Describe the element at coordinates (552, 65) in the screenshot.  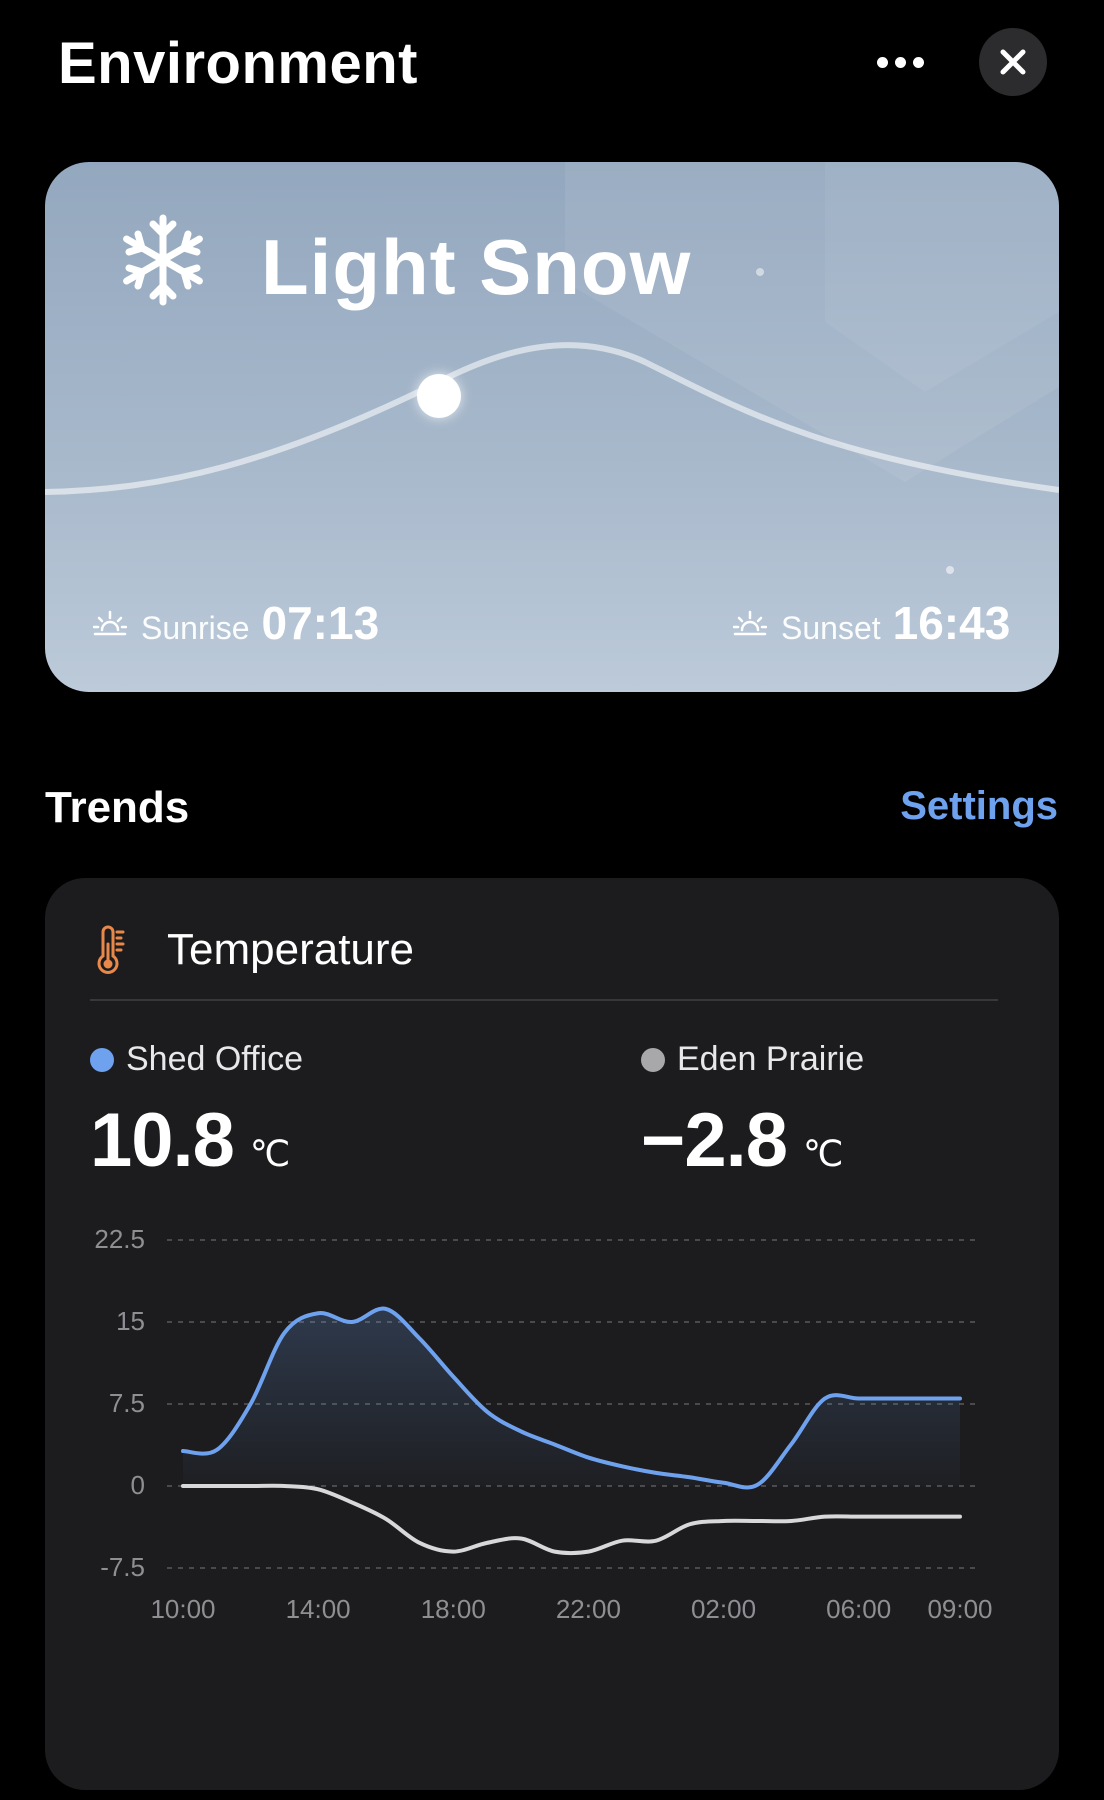
I see `top-bar: Environment` at that location.